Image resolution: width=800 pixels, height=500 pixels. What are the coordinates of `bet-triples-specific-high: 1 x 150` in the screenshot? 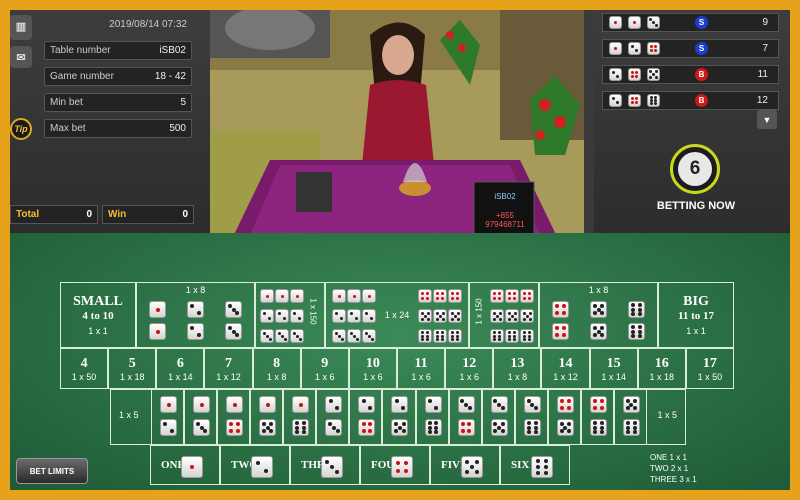 It's located at (504, 315).